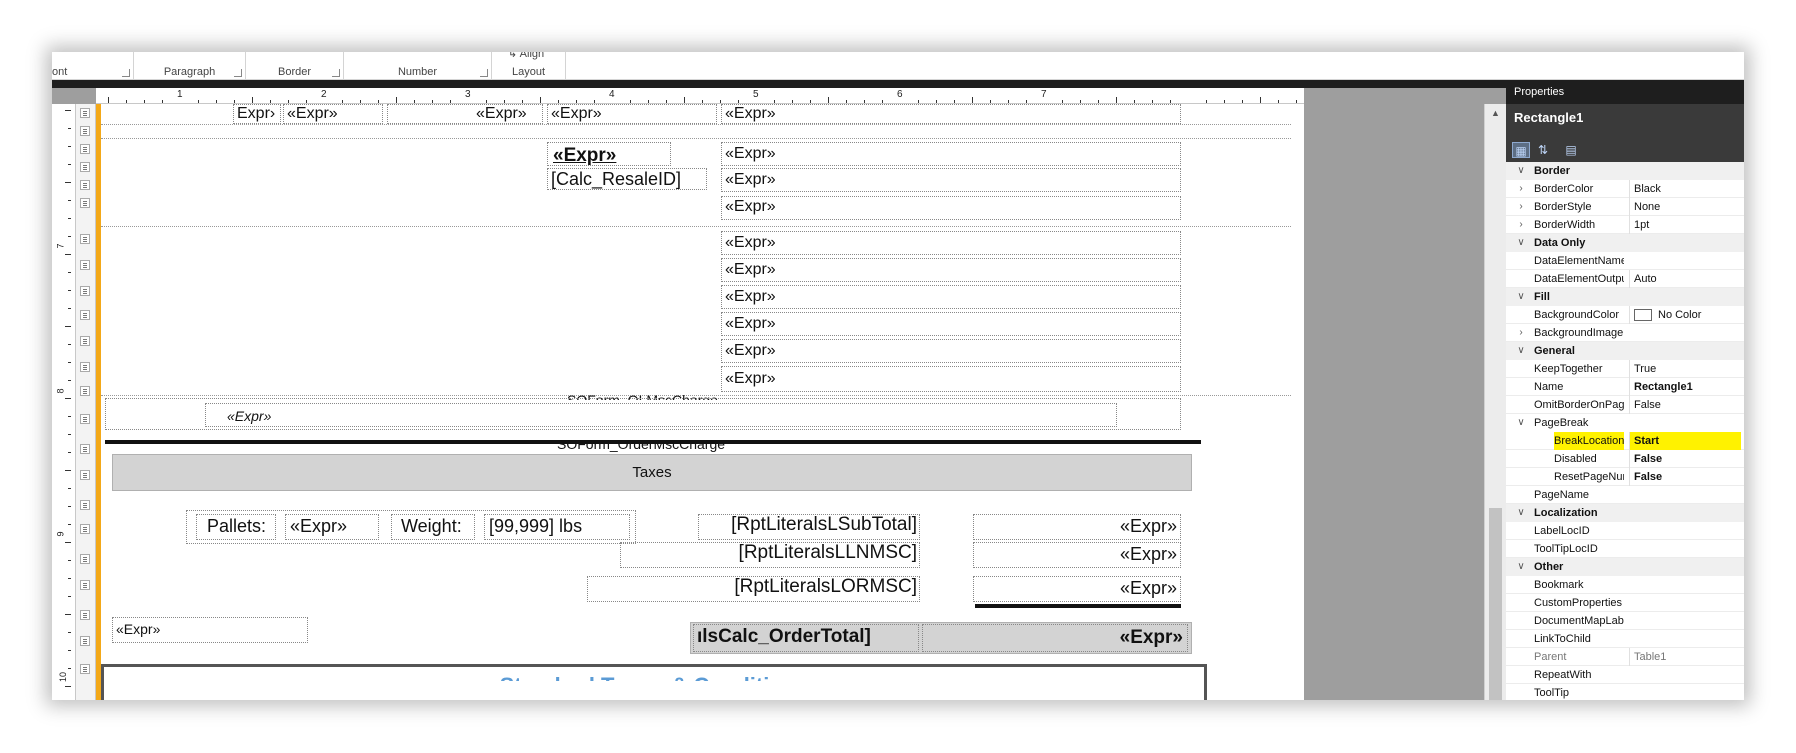 The image size is (1796, 753). Describe the element at coordinates (1625, 567) in the screenshot. I see `property-category: Other ∨` at that location.